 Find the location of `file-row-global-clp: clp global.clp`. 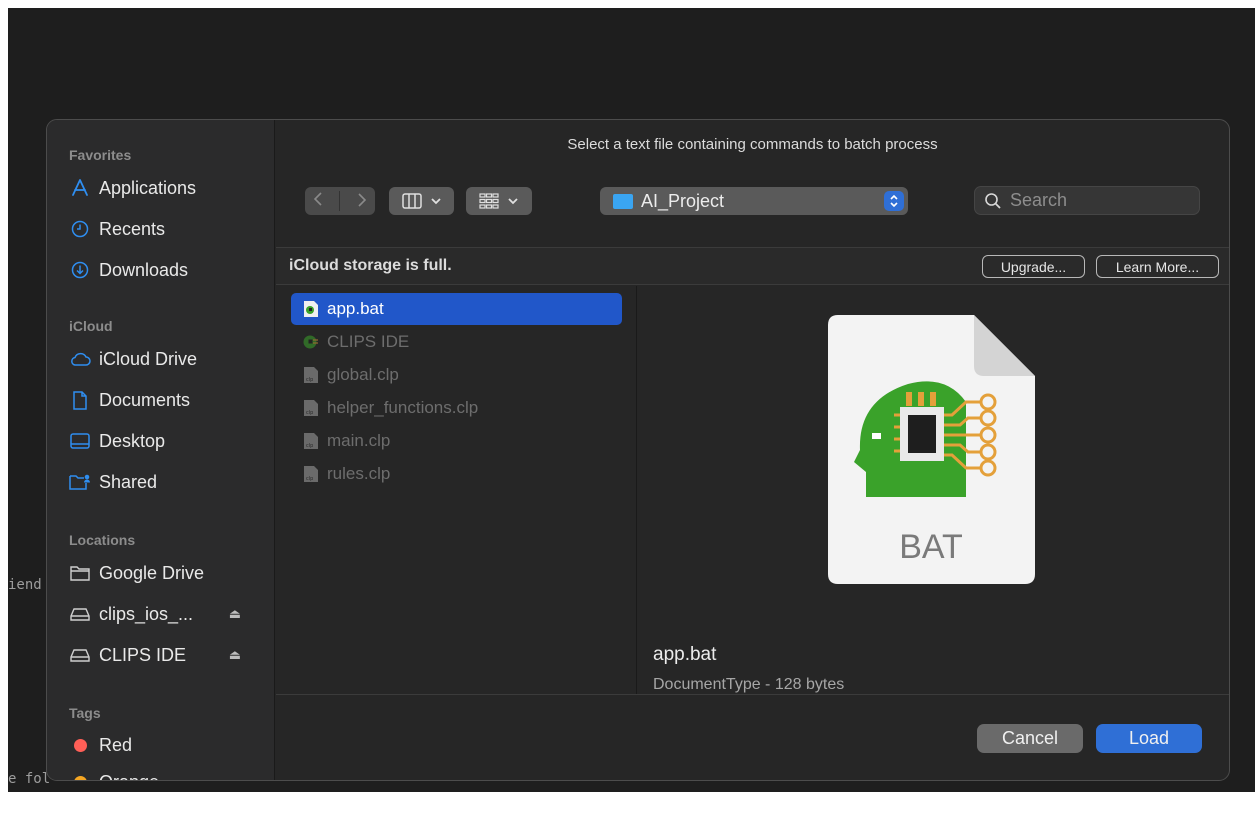

file-row-global-clp: clp global.clp is located at coordinates (456, 375).